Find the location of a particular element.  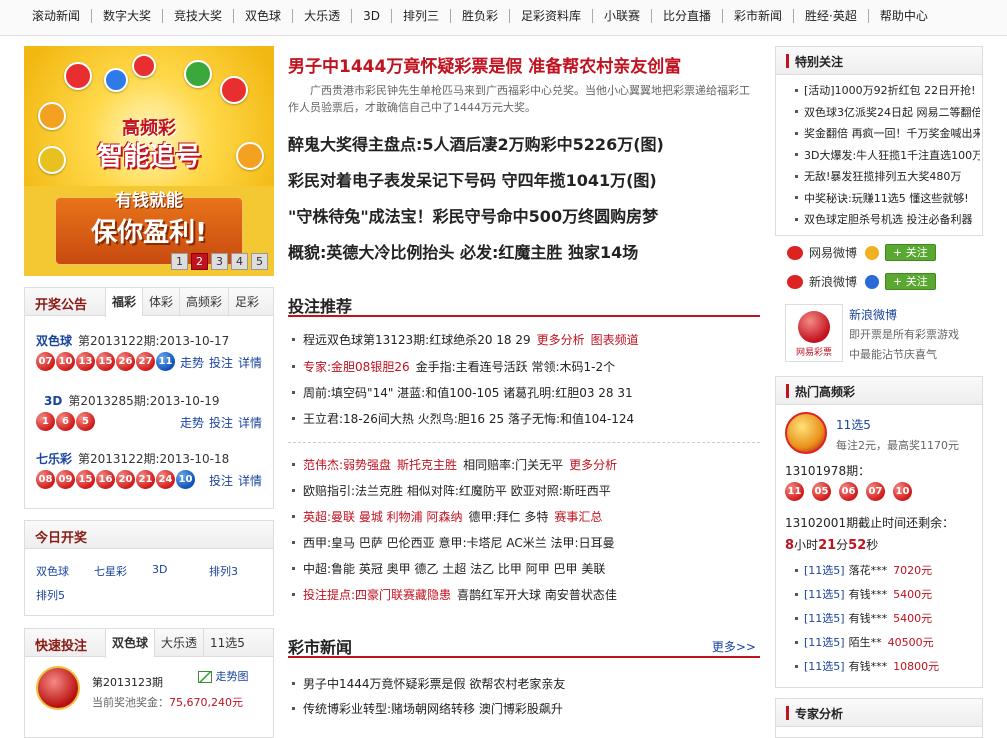

lottery-name-link: 七乐彩 is located at coordinates (54, 459).